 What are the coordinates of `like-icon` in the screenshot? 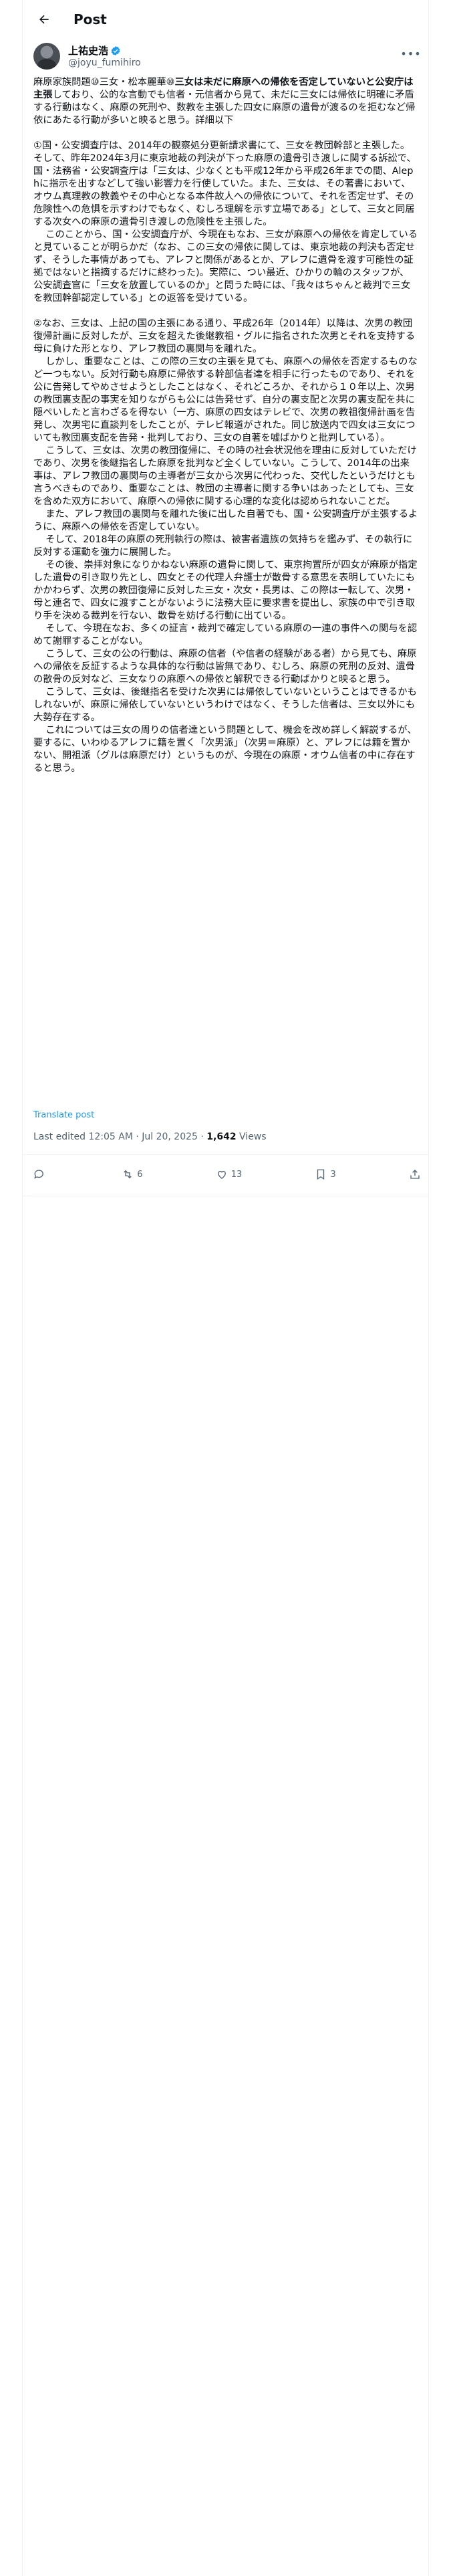 It's located at (221, 1174).